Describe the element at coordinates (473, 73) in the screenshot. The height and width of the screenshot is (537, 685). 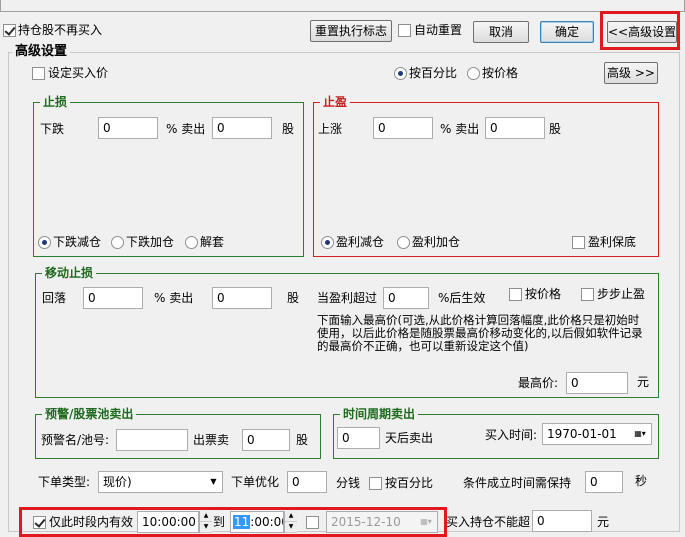
I see `by-price-radio` at that location.